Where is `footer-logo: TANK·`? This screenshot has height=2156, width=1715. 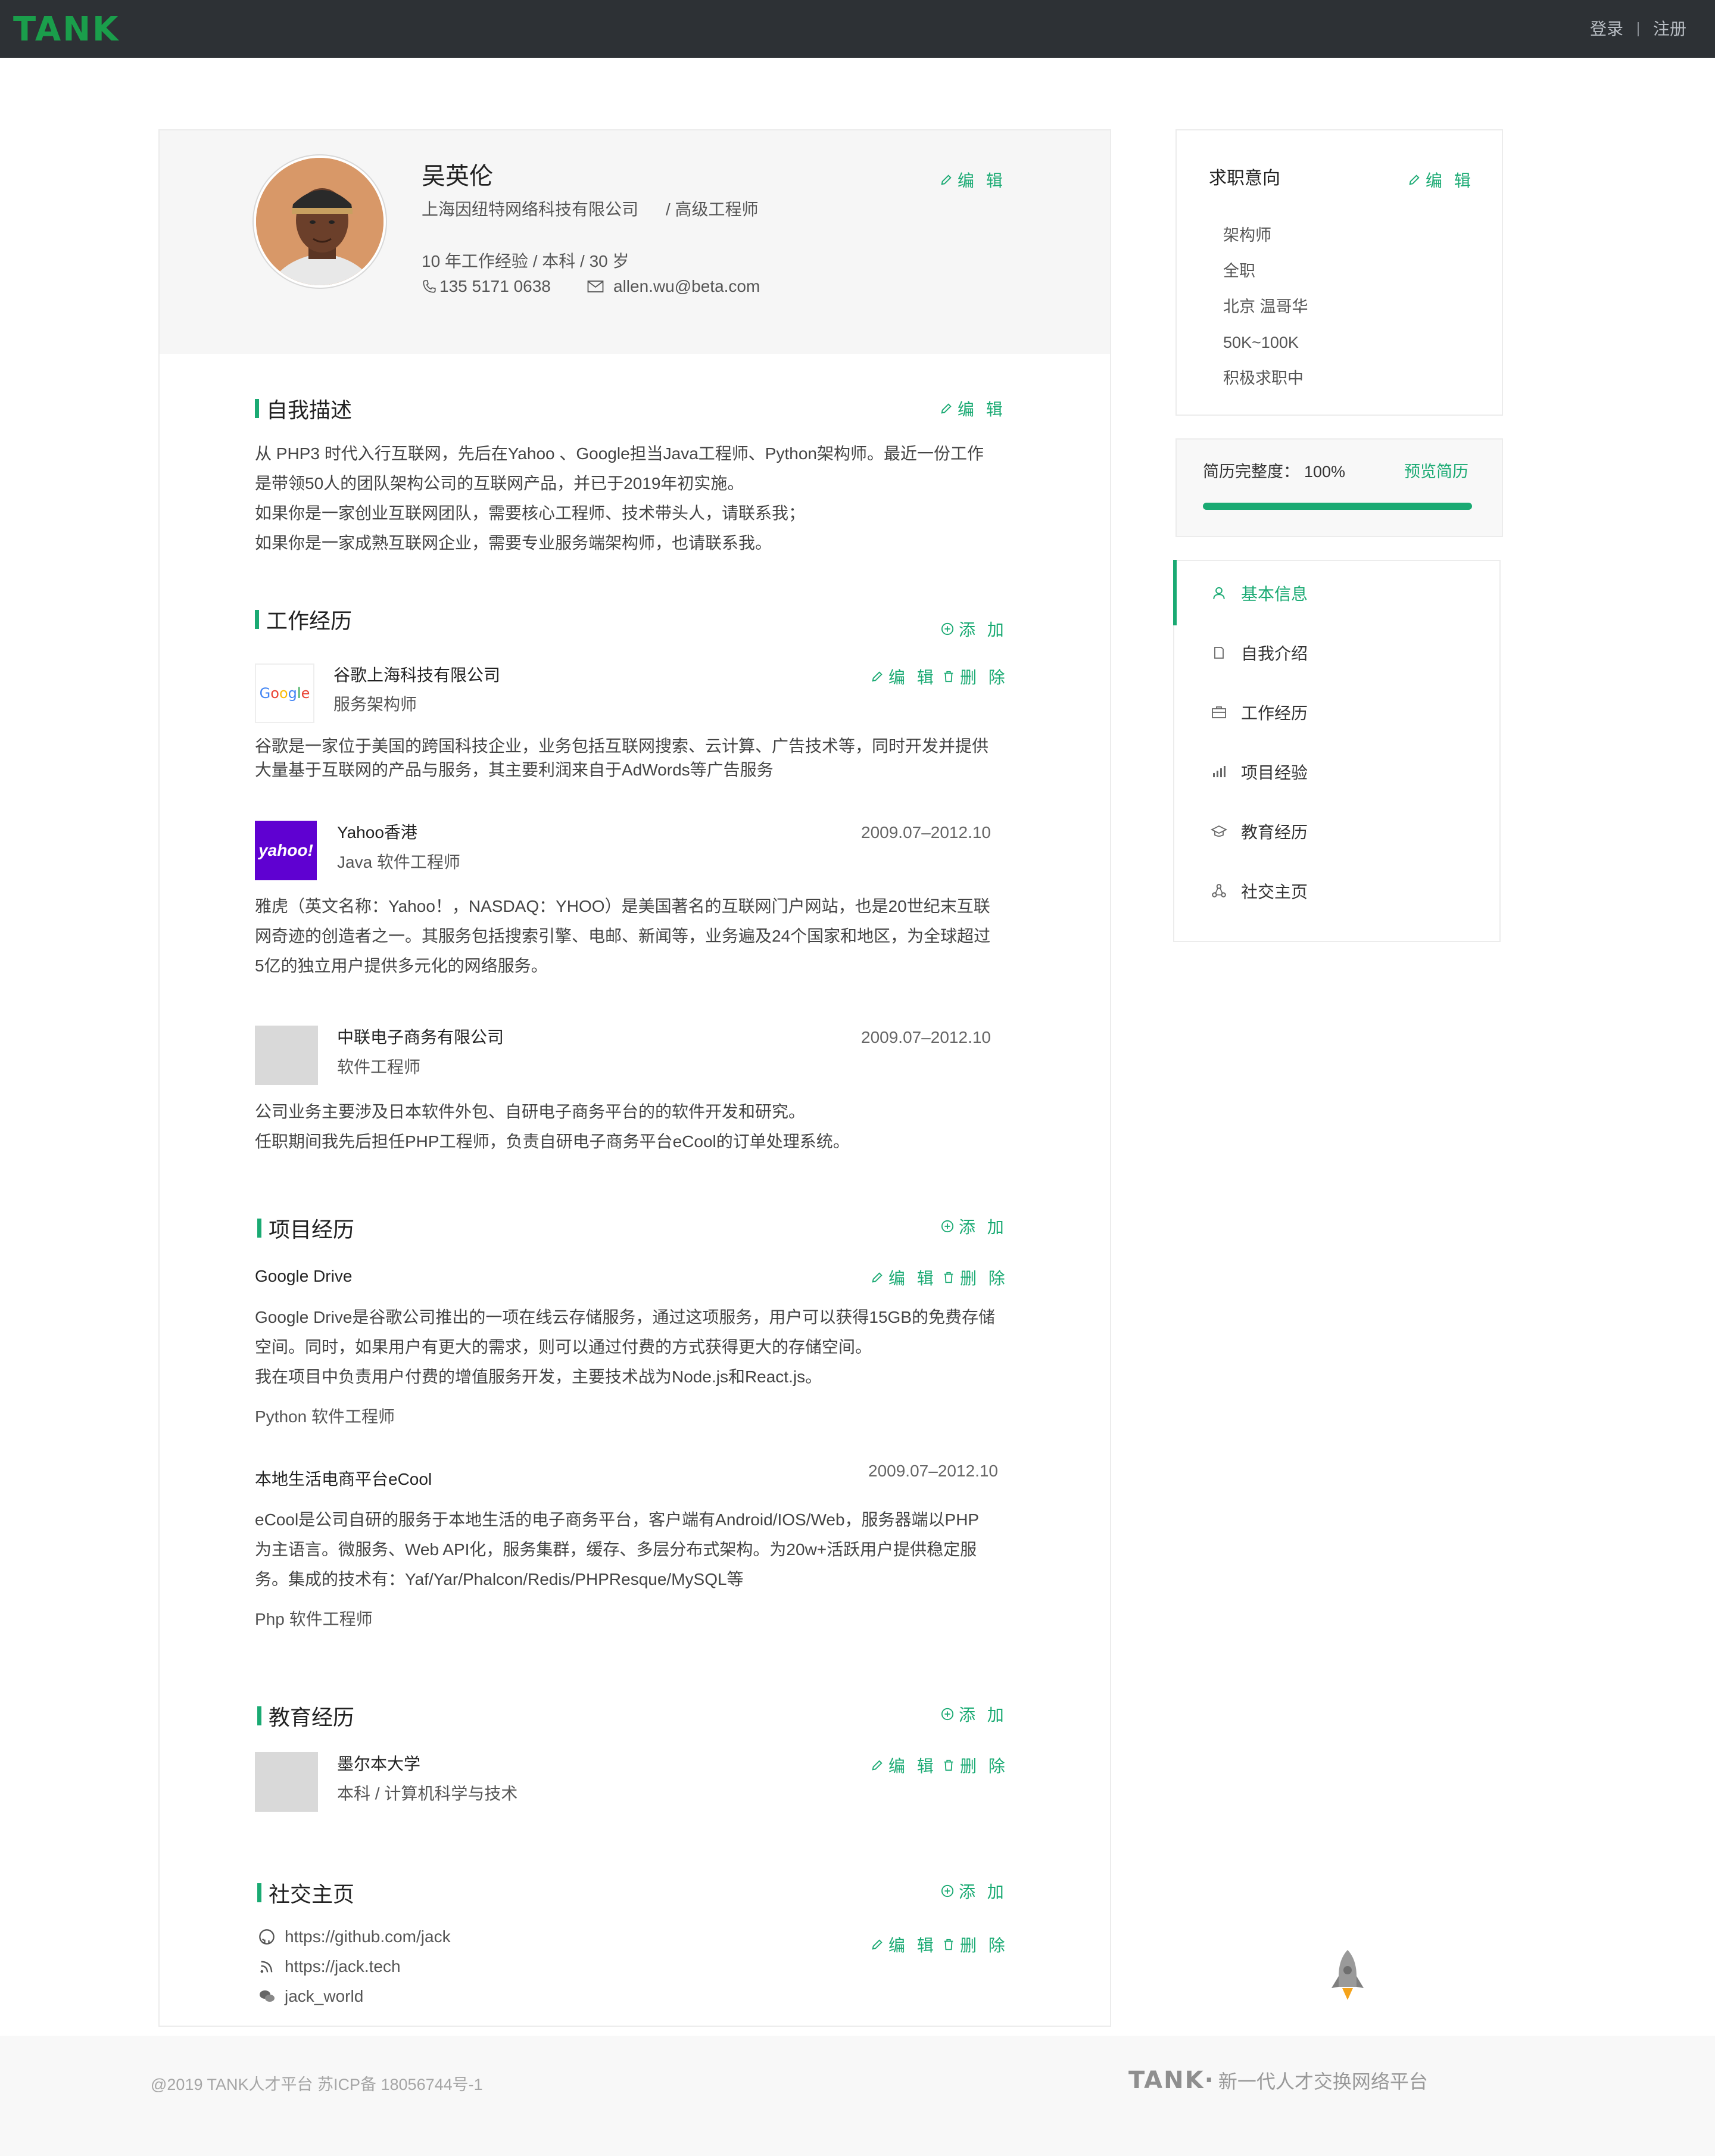
footer-logo: TANK· is located at coordinates (1172, 2080).